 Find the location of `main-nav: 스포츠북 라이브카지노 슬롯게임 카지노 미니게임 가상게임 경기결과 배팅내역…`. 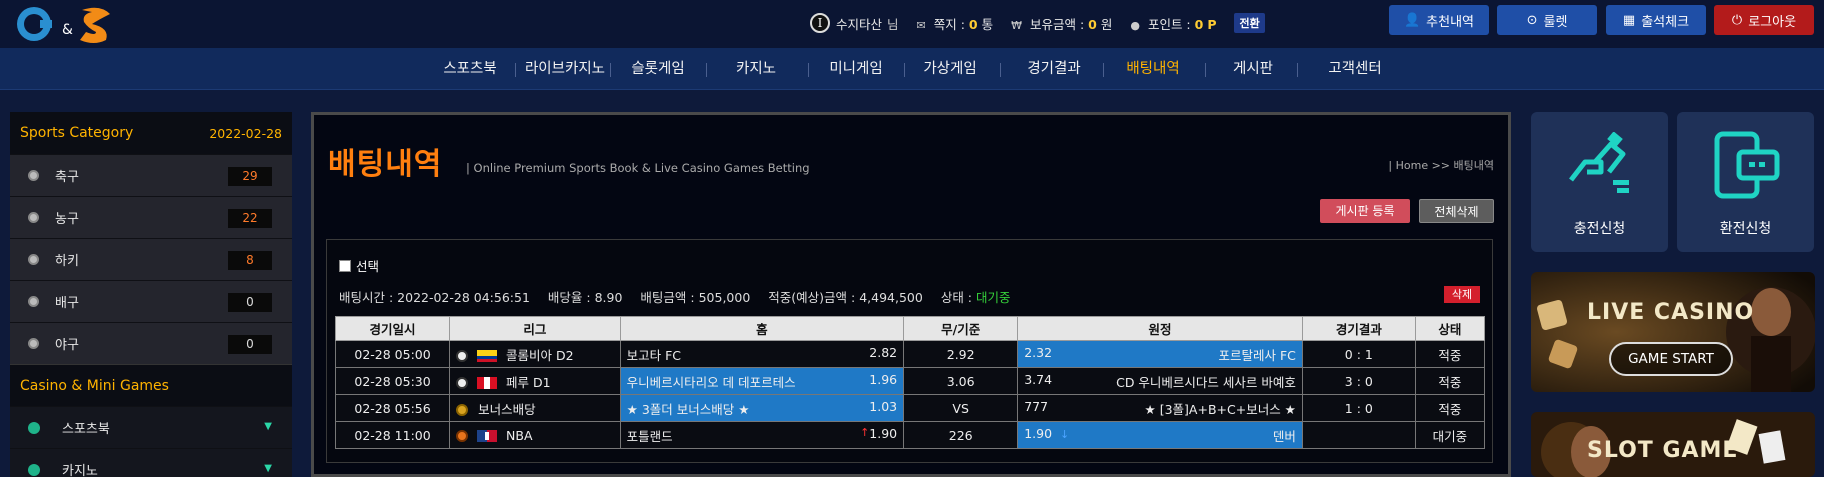

main-nav: 스포츠북 라이브카지노 슬롯게임 카지노 미니게임 가상게임 경기결과 배팅내역… is located at coordinates (912, 69).